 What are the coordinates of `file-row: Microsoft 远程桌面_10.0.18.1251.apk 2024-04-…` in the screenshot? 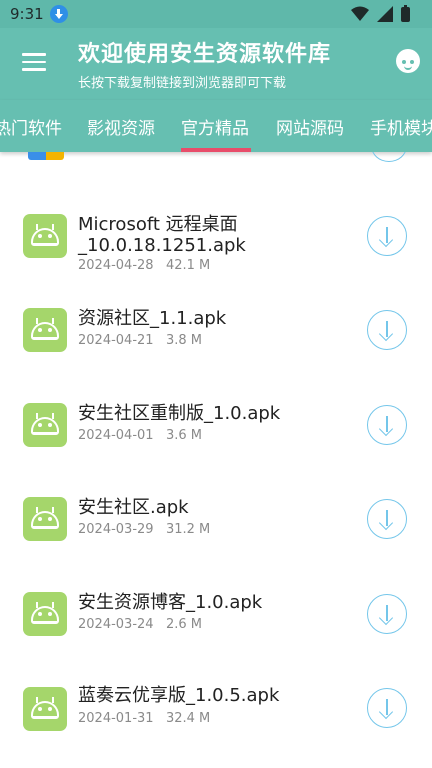 It's located at (216, 249).